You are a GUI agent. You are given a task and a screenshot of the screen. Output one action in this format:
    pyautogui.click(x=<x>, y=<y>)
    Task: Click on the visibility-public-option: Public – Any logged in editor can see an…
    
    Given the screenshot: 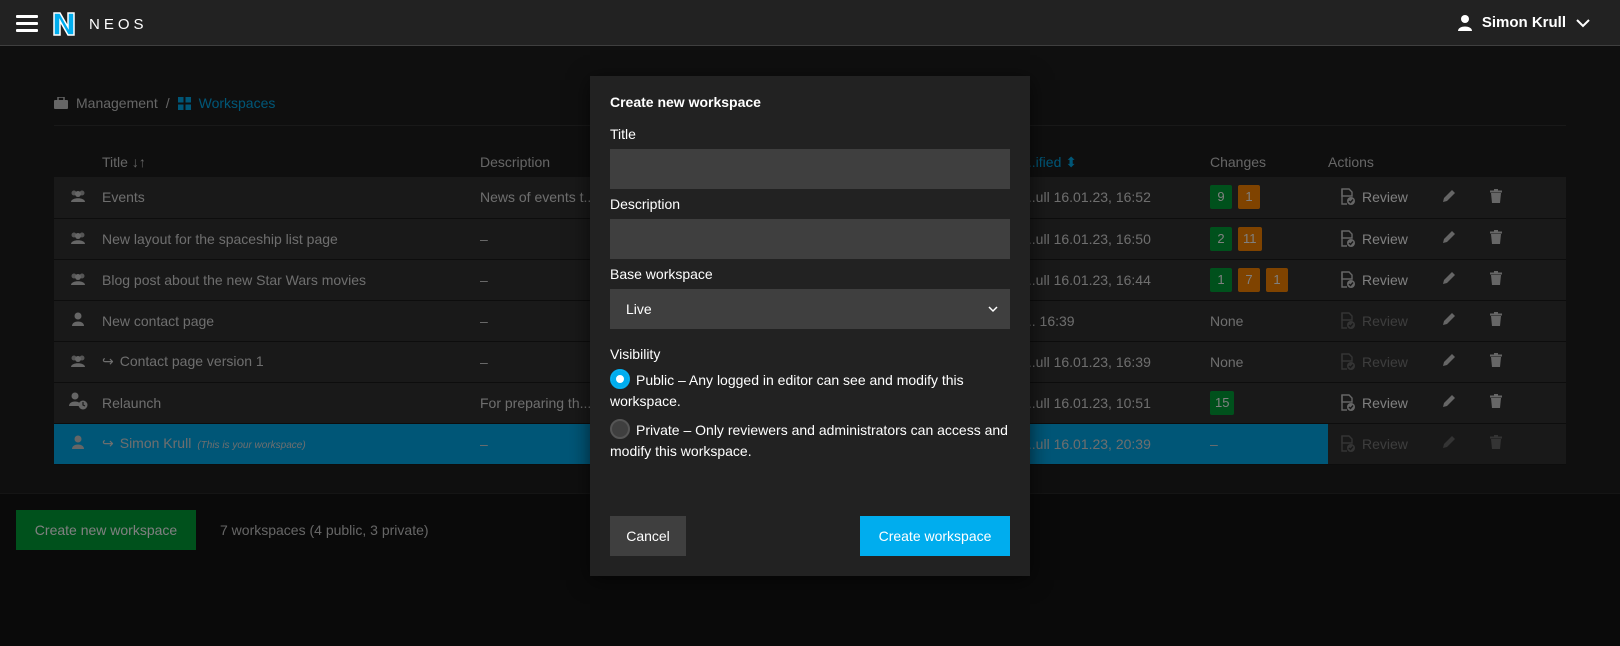 What is the action you would take?
    pyautogui.click(x=810, y=390)
    